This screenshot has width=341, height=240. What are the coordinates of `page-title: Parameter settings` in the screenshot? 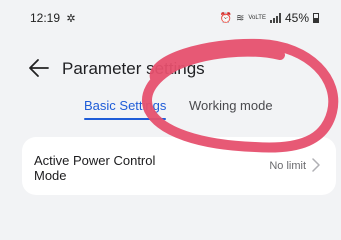 It's located at (133, 68).